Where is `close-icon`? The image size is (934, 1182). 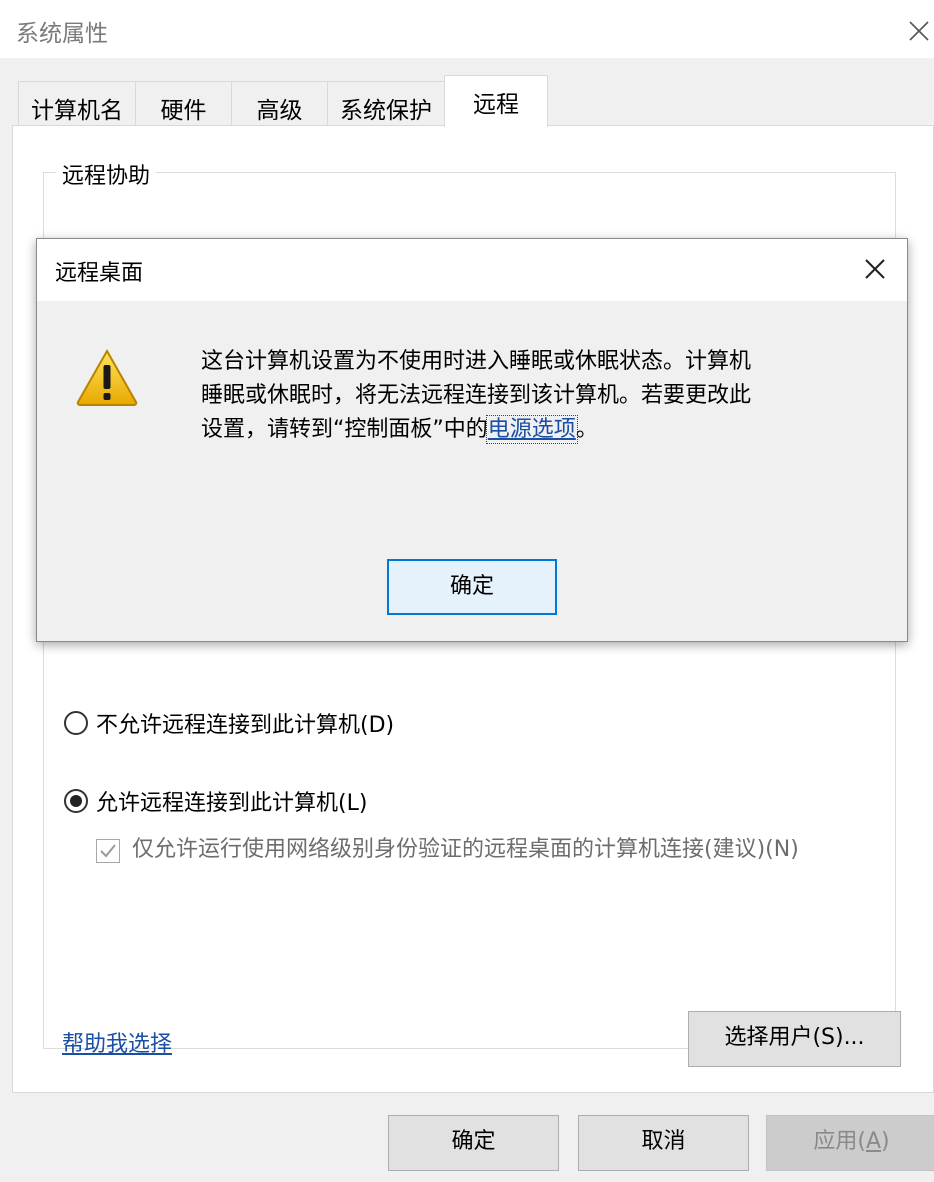
close-icon is located at coordinates (917, 28).